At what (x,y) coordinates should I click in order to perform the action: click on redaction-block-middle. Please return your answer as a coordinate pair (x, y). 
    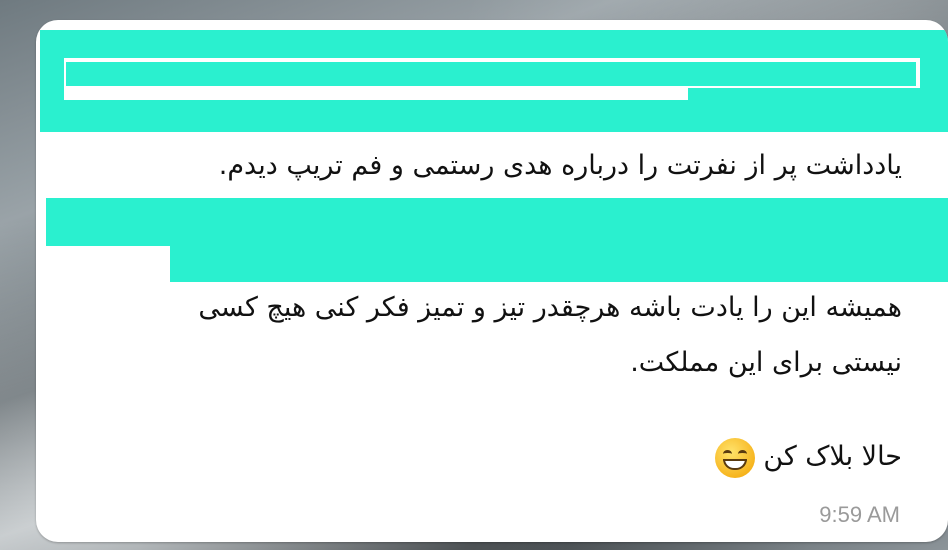
    Looking at the image, I should click on (497, 222).